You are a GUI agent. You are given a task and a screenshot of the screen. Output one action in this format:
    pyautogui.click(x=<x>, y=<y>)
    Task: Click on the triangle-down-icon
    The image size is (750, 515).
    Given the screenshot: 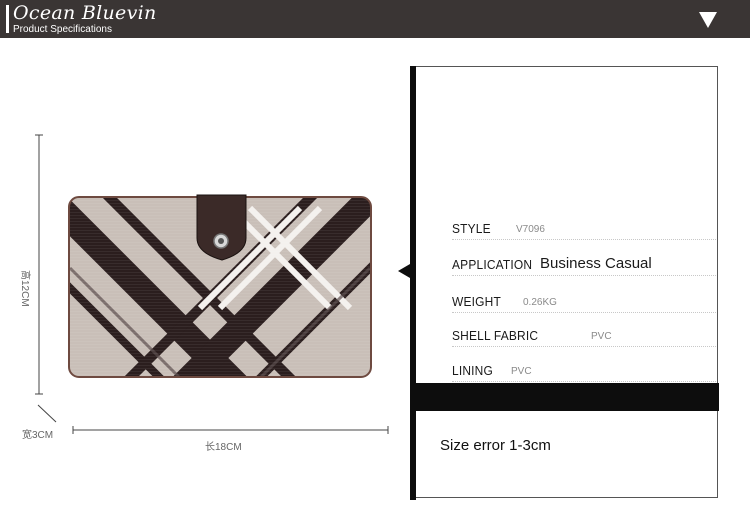 What is the action you would take?
    pyautogui.click(x=708, y=20)
    